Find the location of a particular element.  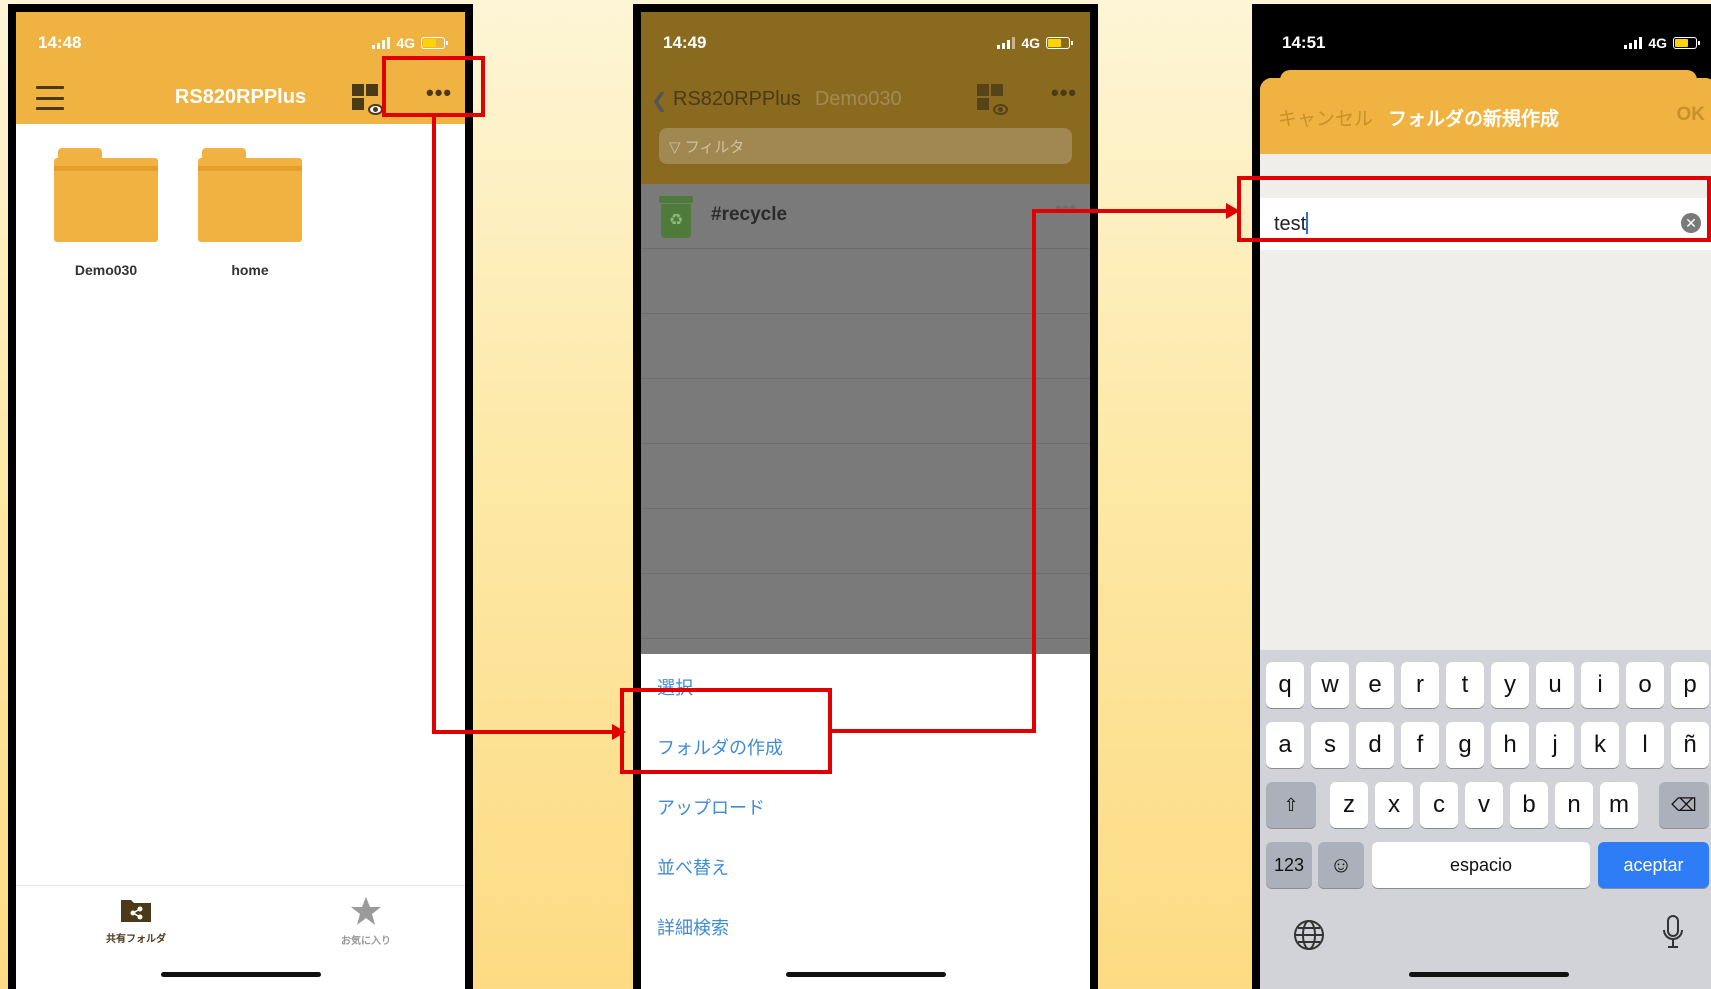

key-t: t is located at coordinates (1465, 685).